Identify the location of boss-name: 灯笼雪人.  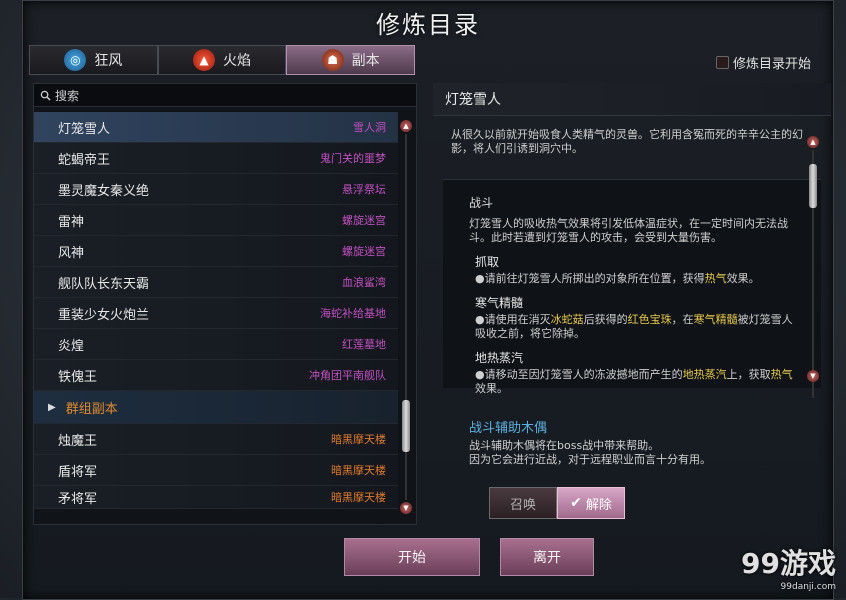
(84, 129).